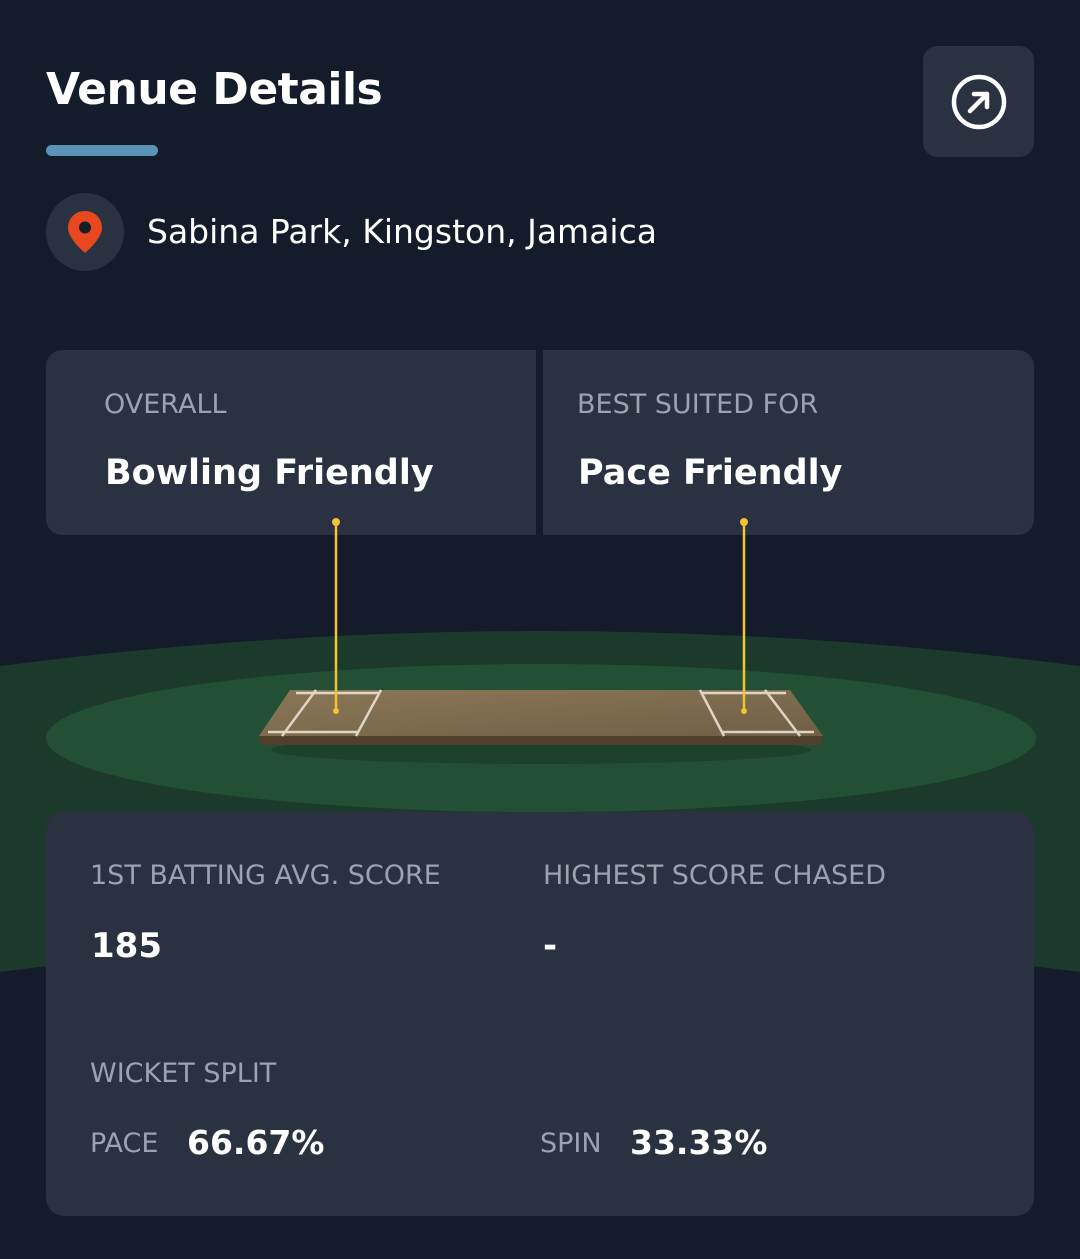 The image size is (1080, 1259). I want to click on open-venue-button, so click(978, 101).